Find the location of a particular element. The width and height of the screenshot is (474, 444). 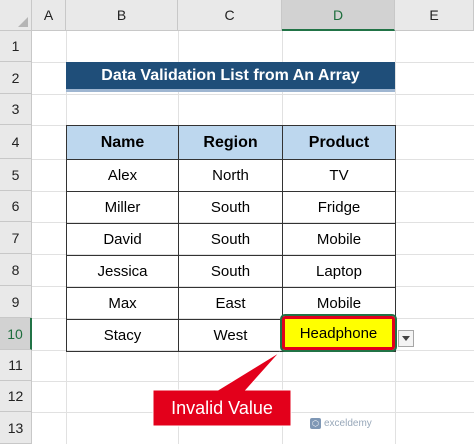

row-header-1: 1 is located at coordinates (16, 46).